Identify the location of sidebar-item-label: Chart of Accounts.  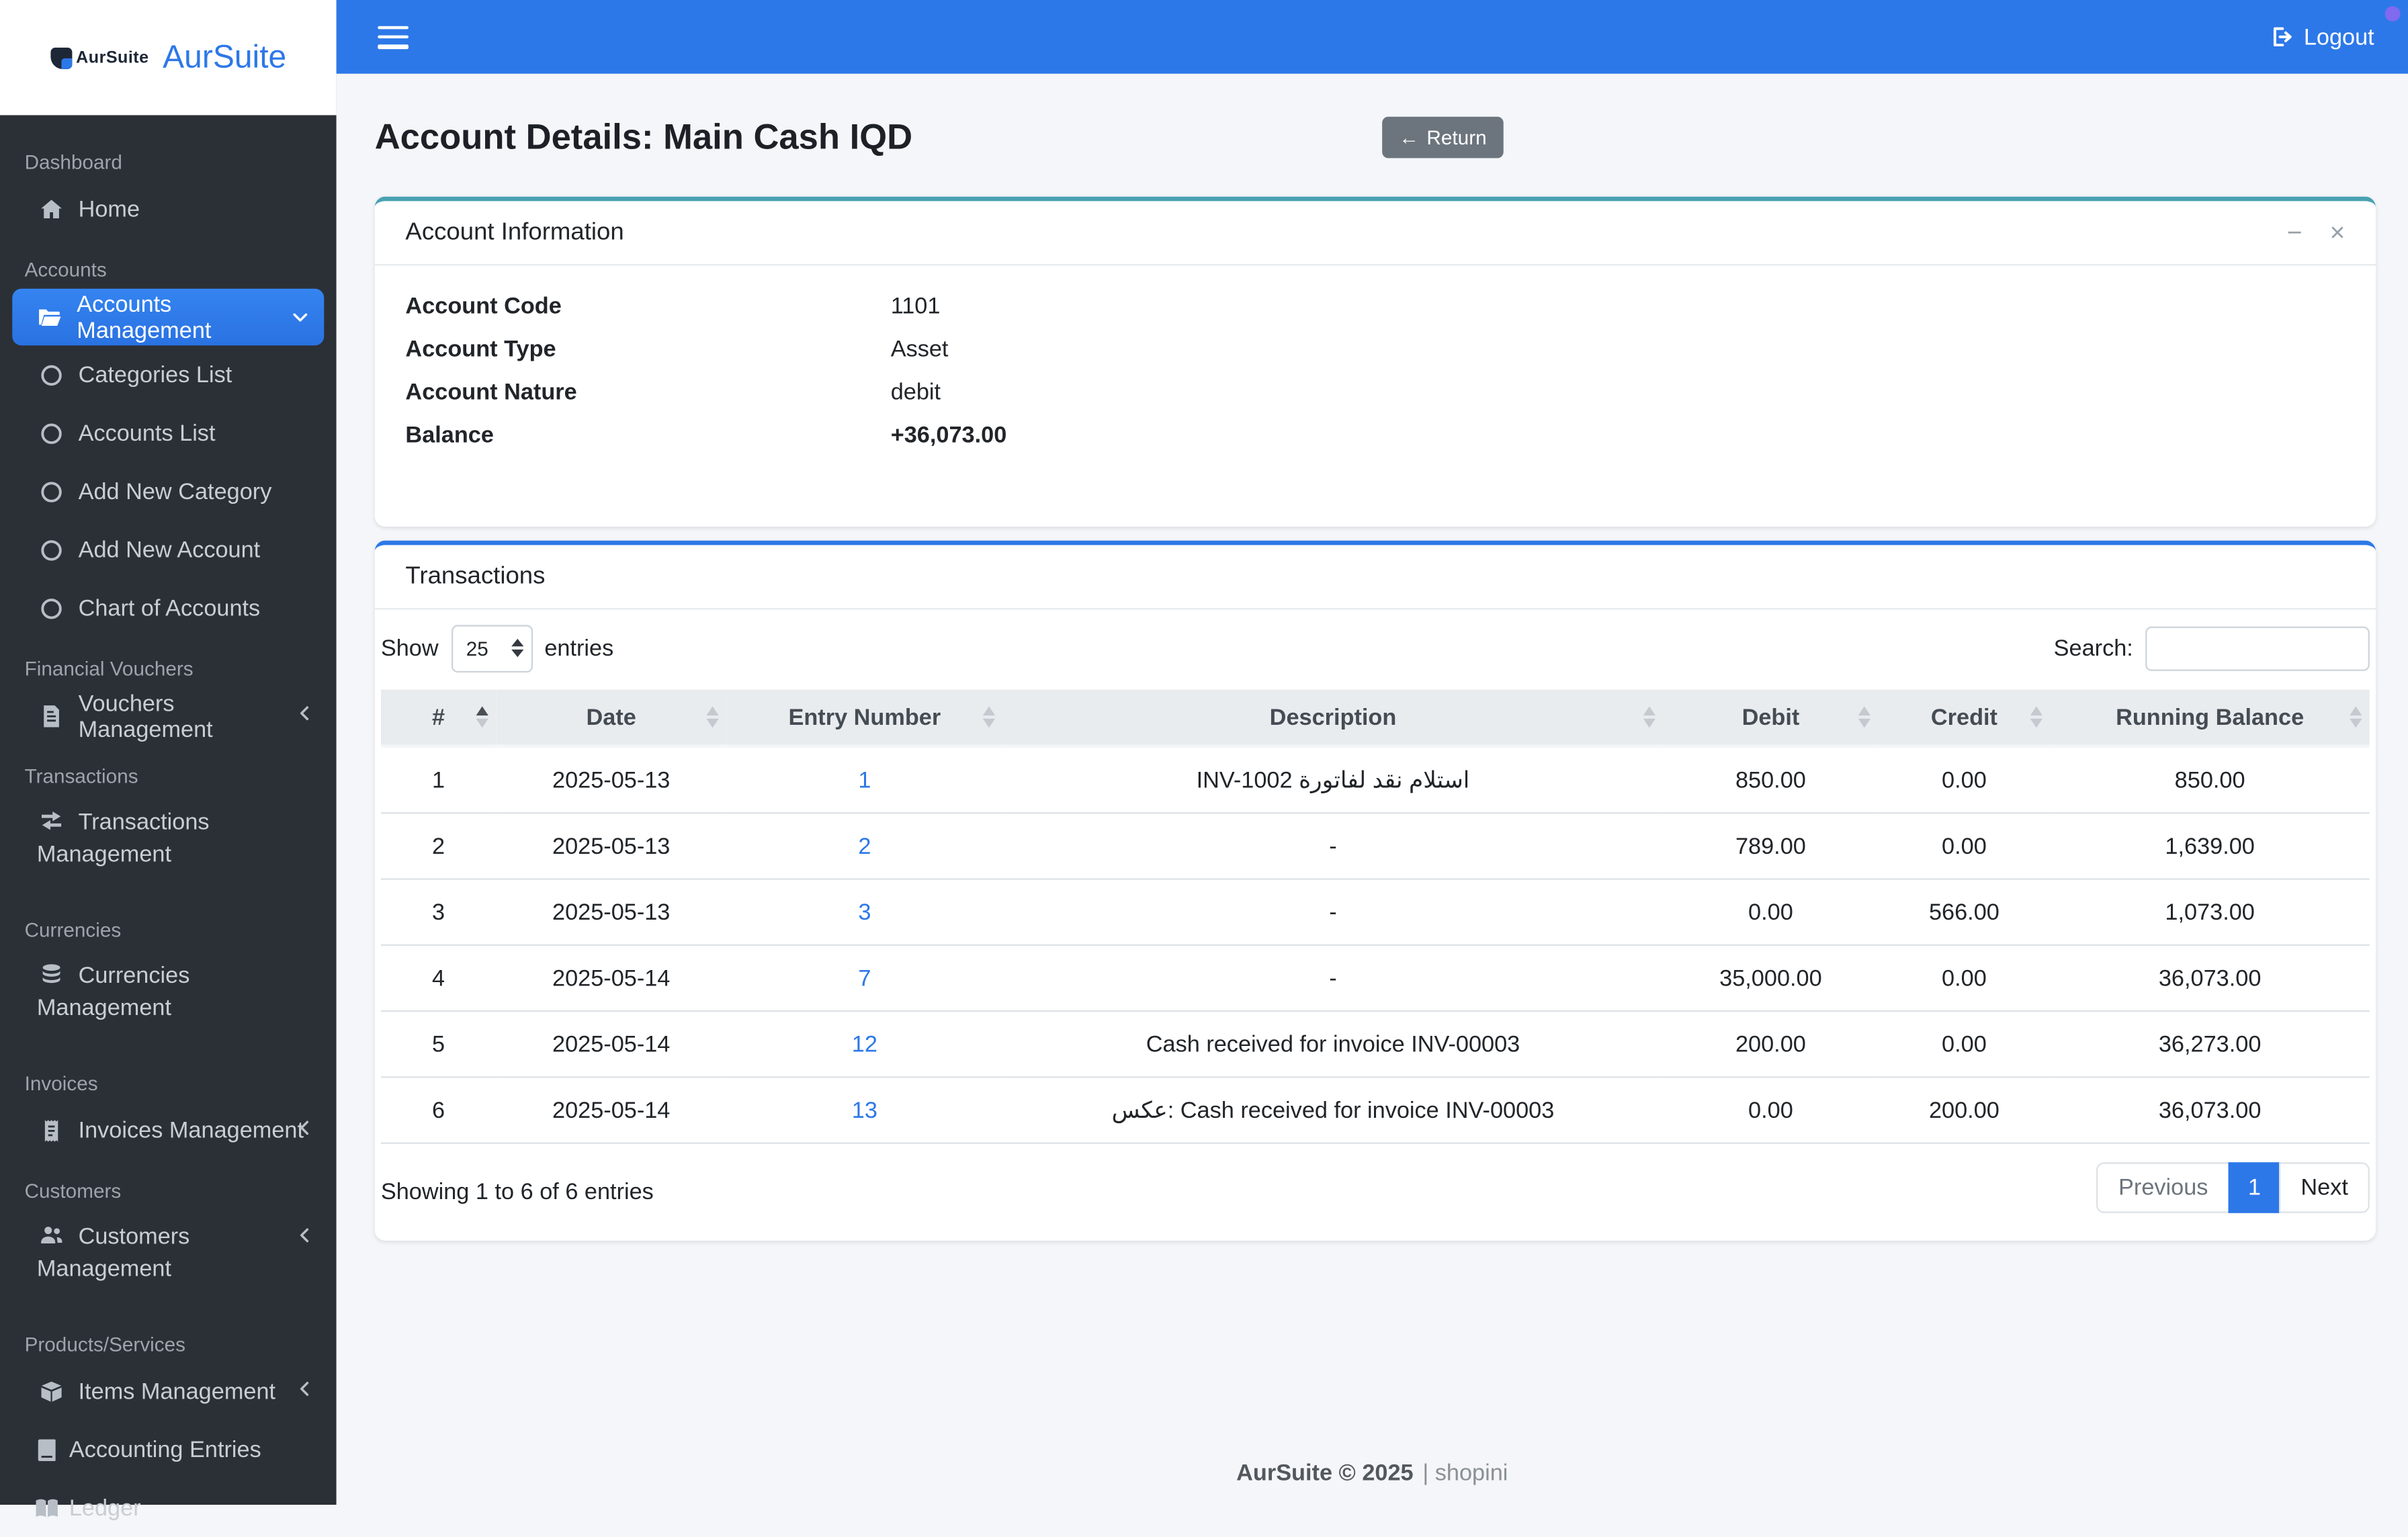
(169, 608).